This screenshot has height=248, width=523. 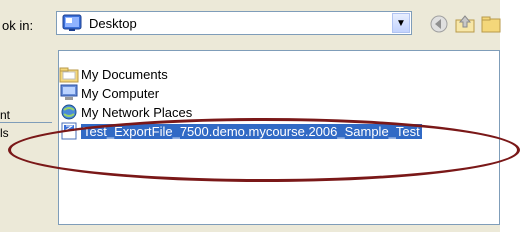 I want to click on back-icon, so click(x=439, y=24).